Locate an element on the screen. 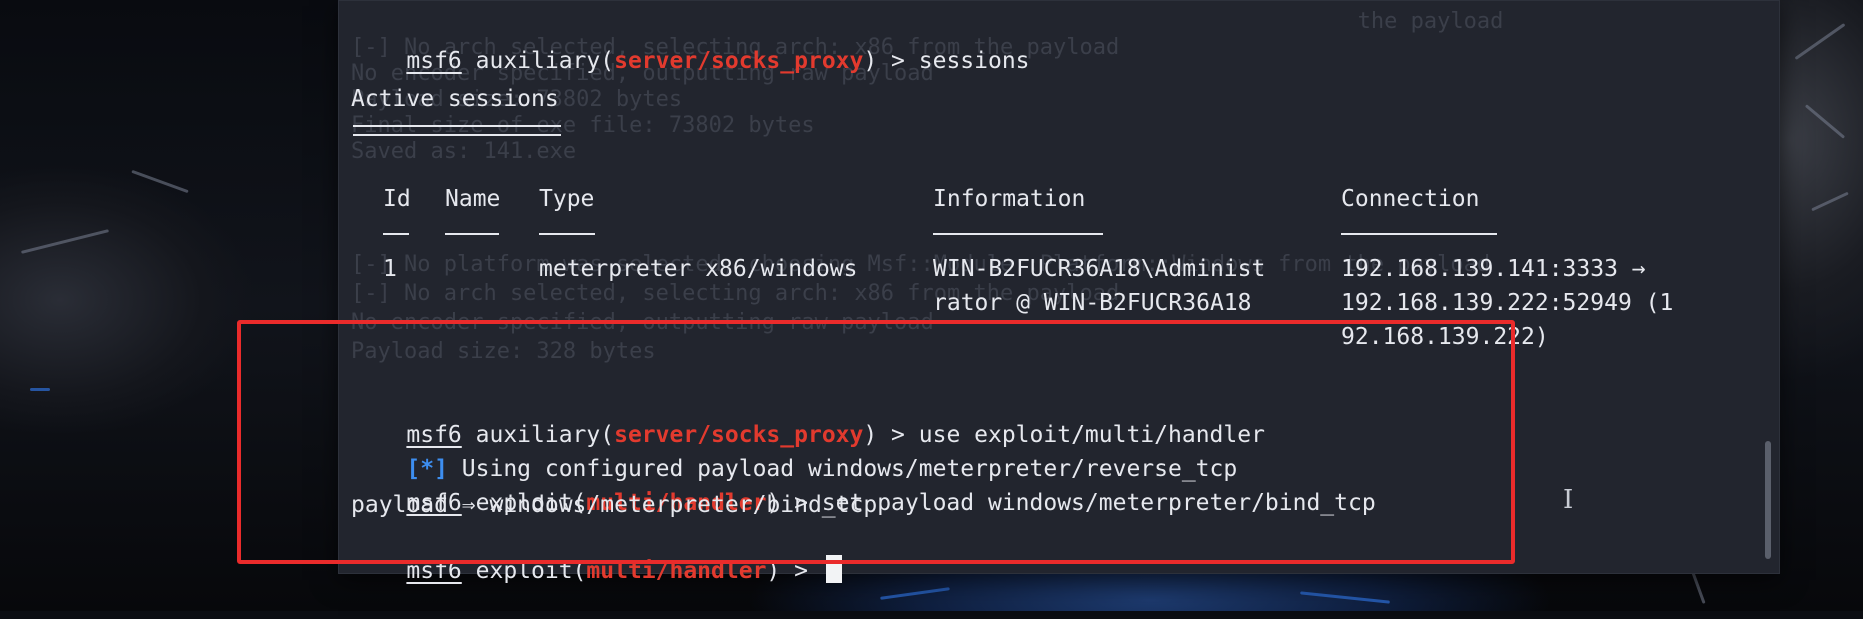 The image size is (1863, 619). terminal-scrollbar is located at coordinates (1768, 500).